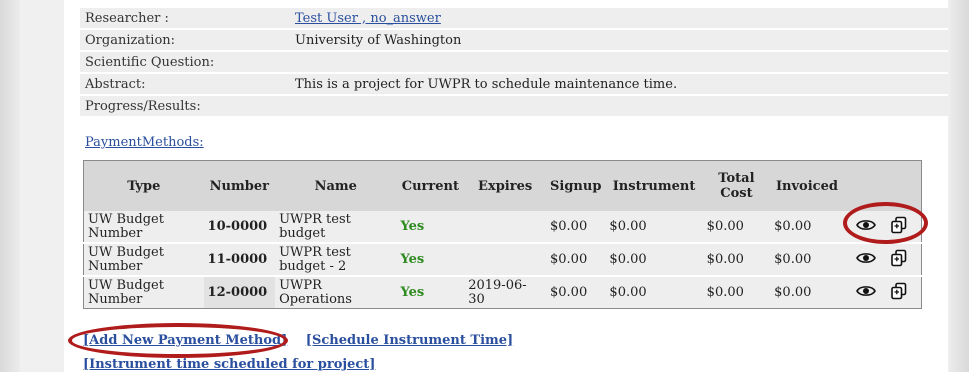 This screenshot has height=372, width=969. What do you see at coordinates (178, 340) in the screenshot?
I see `highlight-ring-add-payment` at bounding box center [178, 340].